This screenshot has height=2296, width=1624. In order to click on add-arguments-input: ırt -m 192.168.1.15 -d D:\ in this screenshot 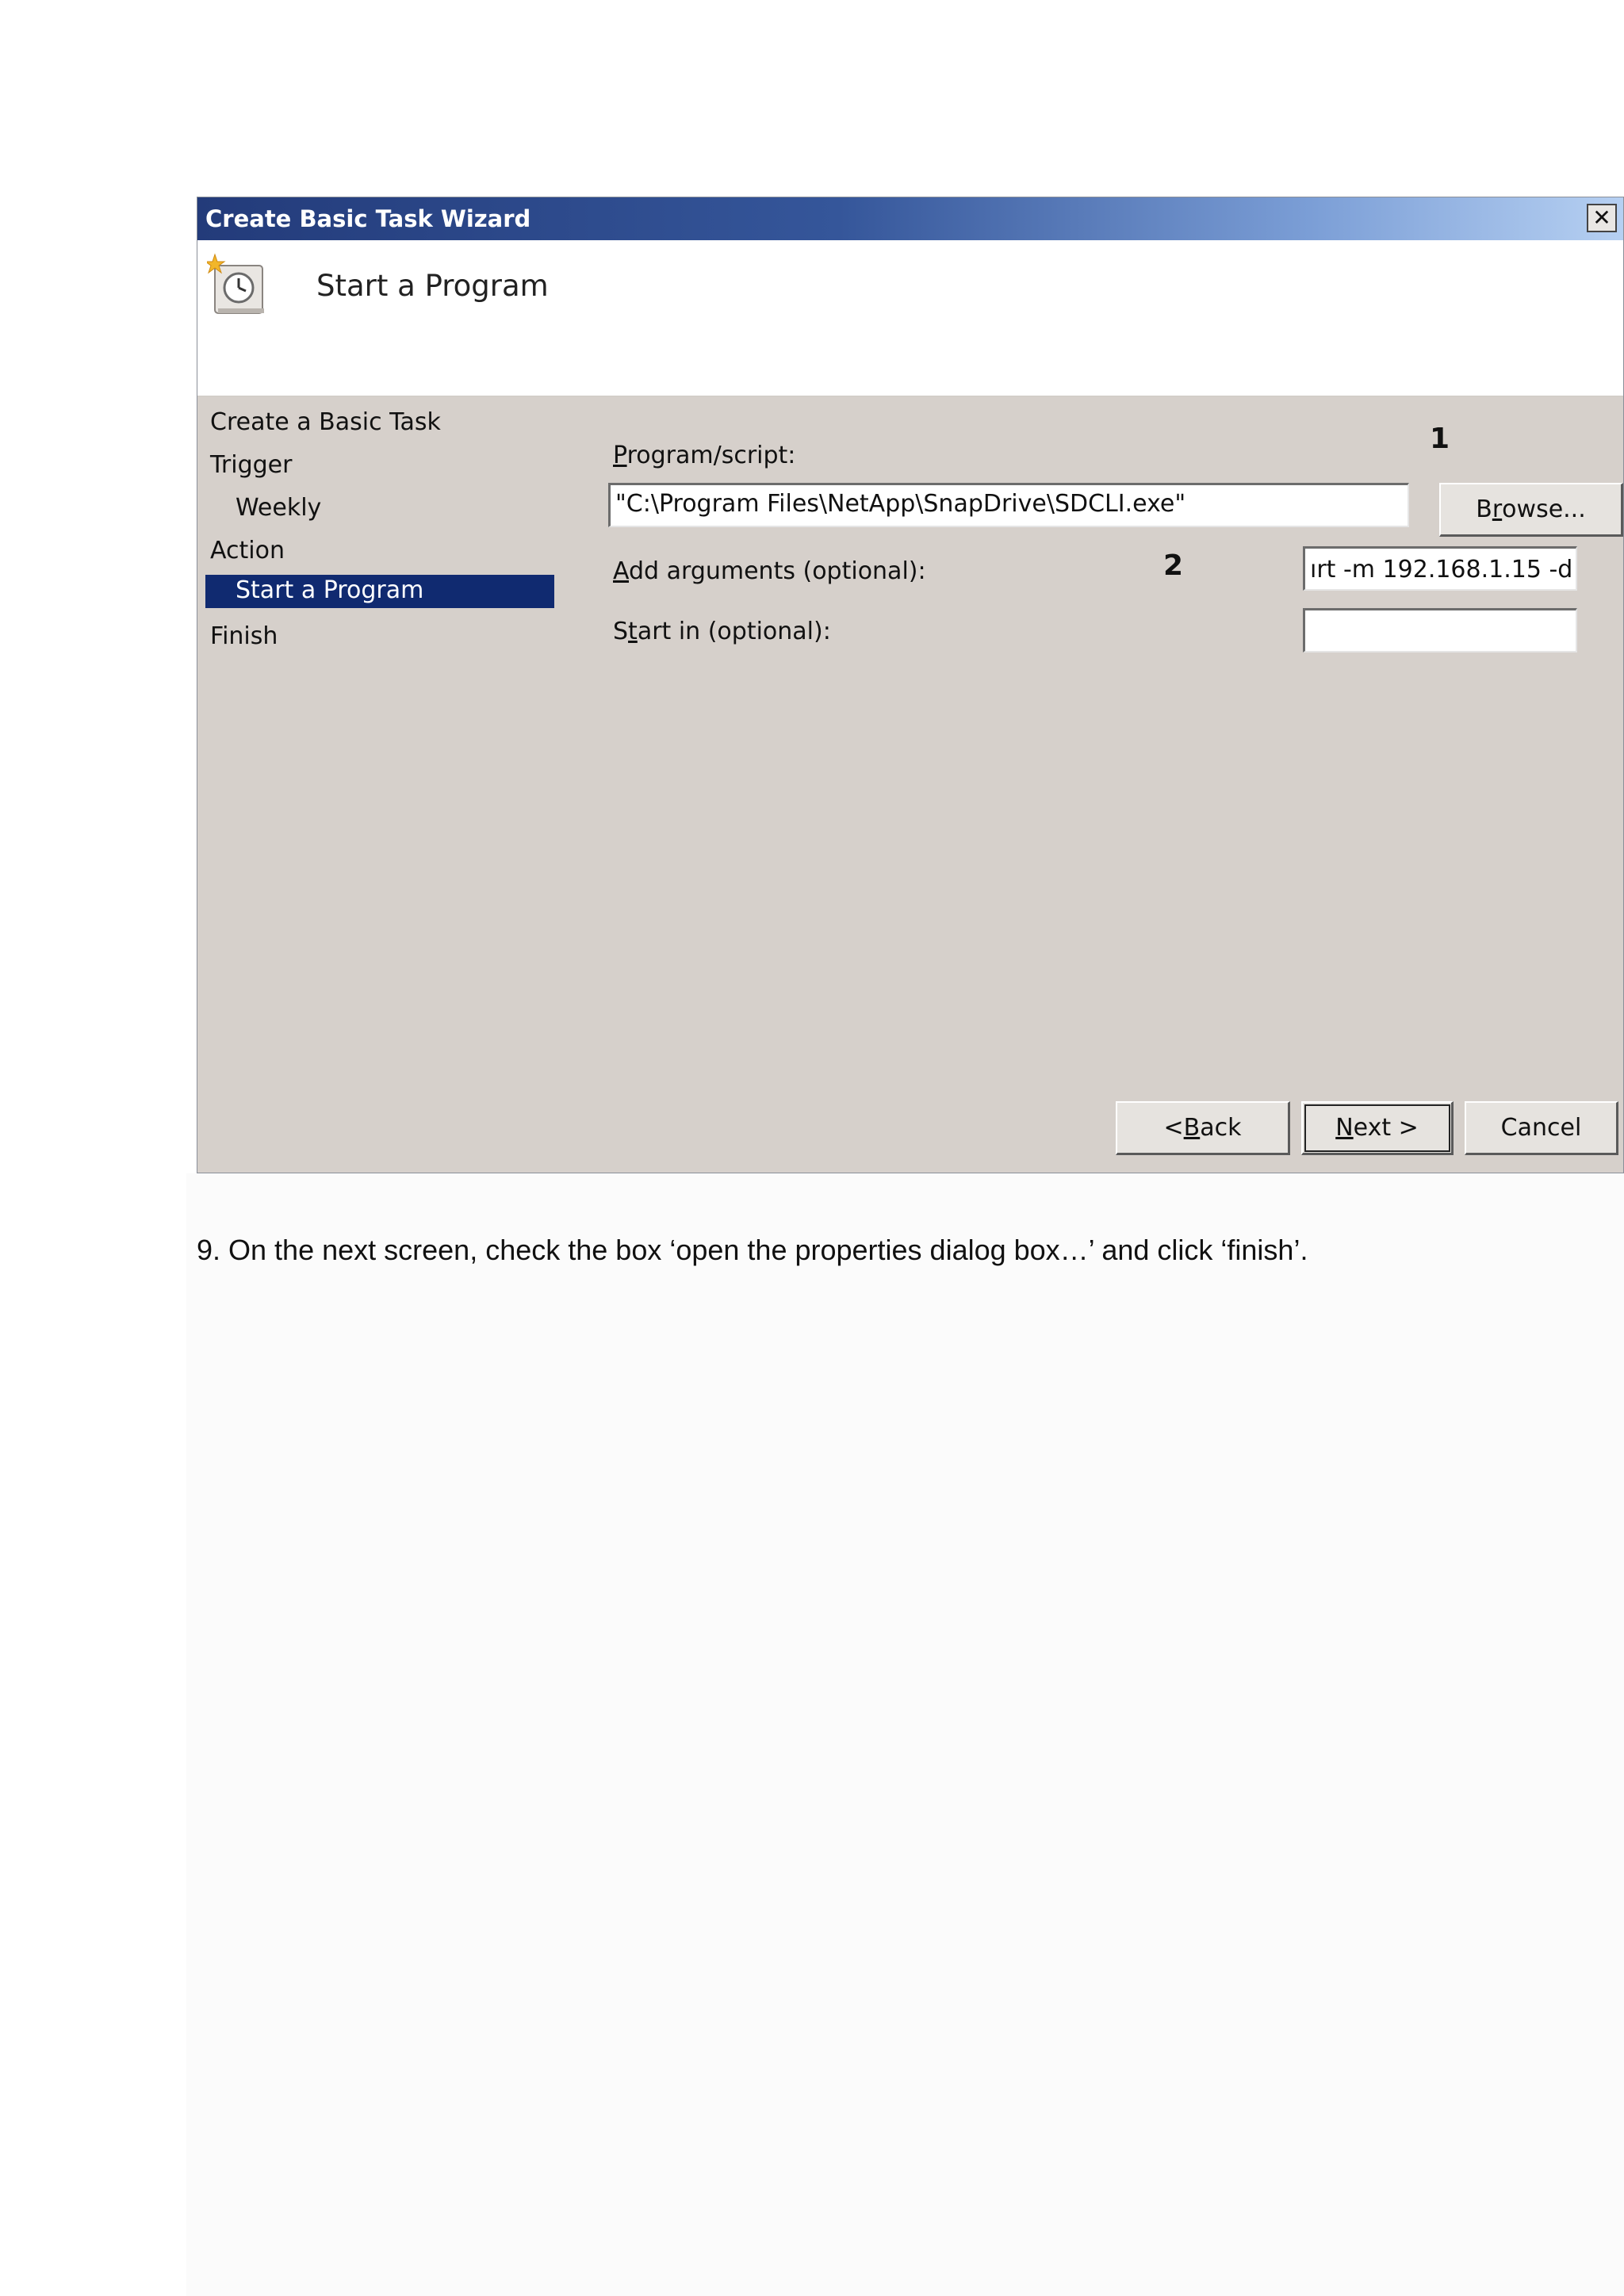, I will do `click(1440, 568)`.